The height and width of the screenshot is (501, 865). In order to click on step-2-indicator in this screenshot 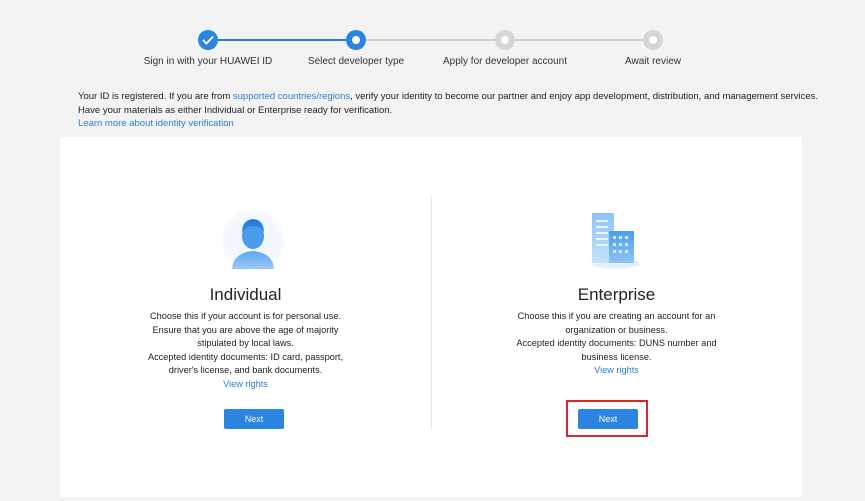, I will do `click(356, 40)`.